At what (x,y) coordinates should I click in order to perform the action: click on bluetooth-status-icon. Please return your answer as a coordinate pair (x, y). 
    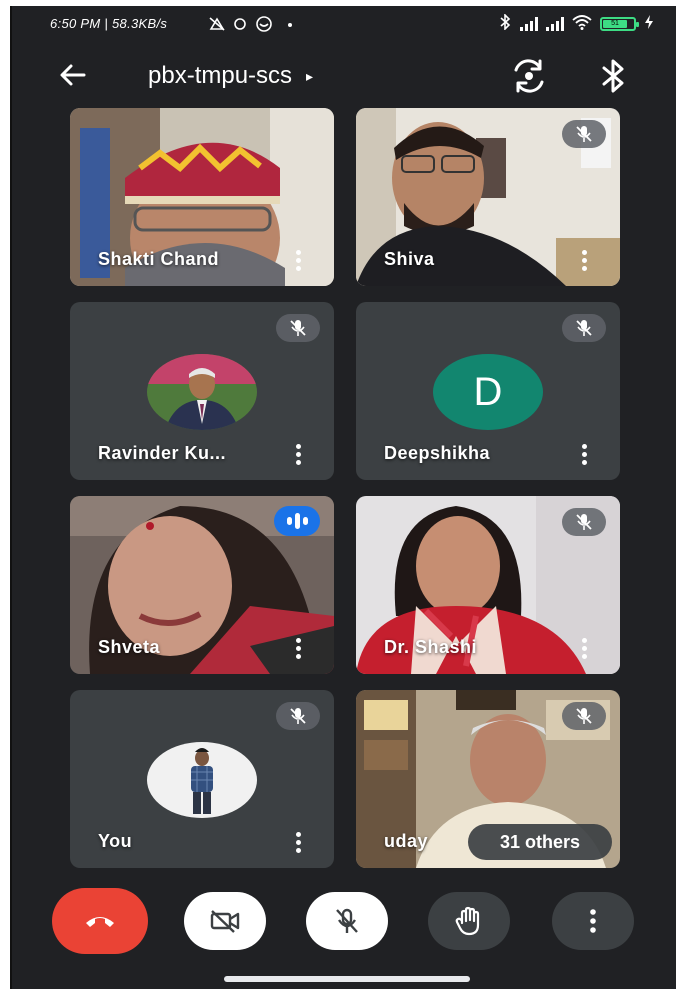
    Looking at the image, I should click on (505, 23).